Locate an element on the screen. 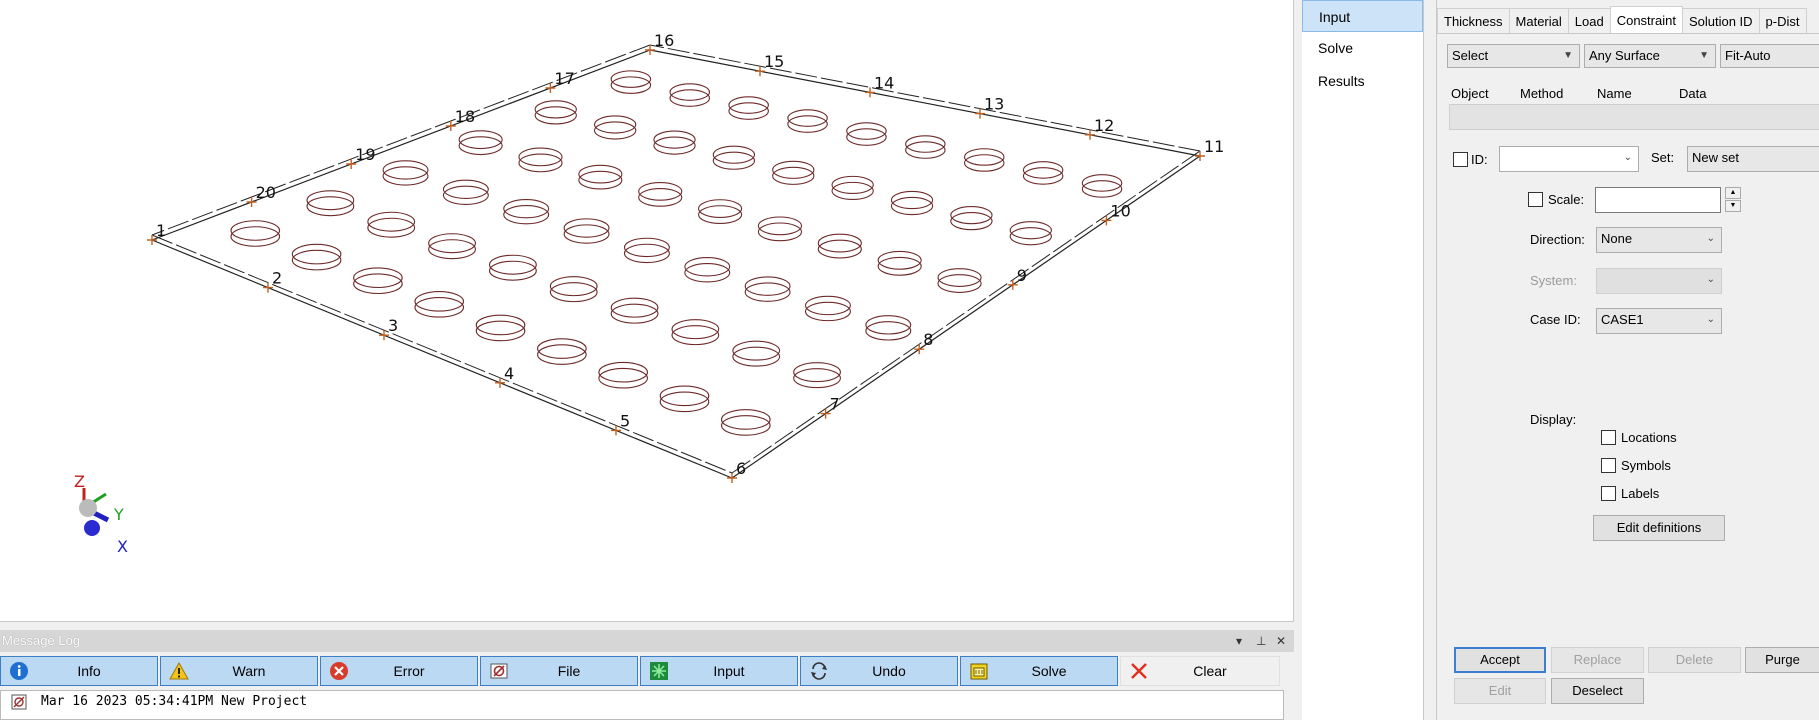 The height and width of the screenshot is (720, 1819). id-checkbox is located at coordinates (1460, 159).